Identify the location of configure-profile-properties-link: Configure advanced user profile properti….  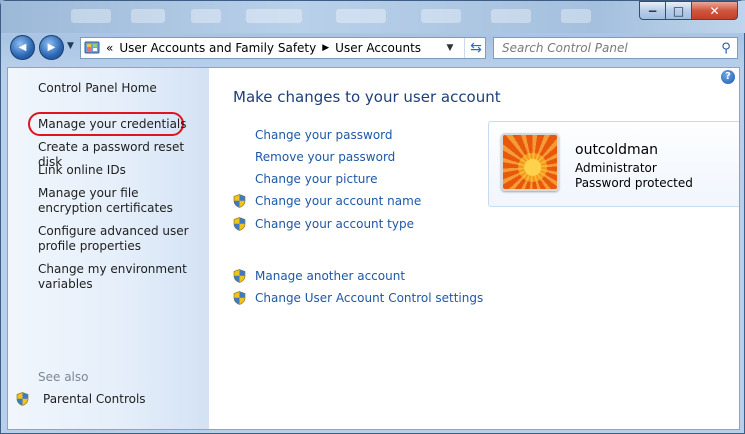
(120, 239).